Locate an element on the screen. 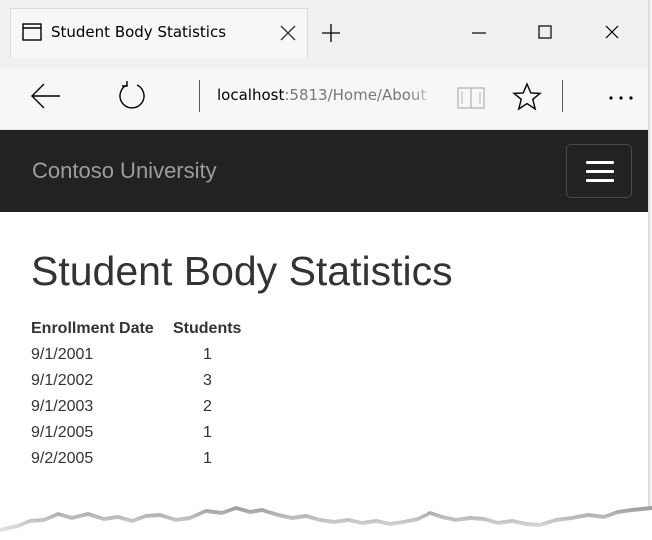  enrollment-date-cell: 9/1/2001 is located at coordinates (62, 354).